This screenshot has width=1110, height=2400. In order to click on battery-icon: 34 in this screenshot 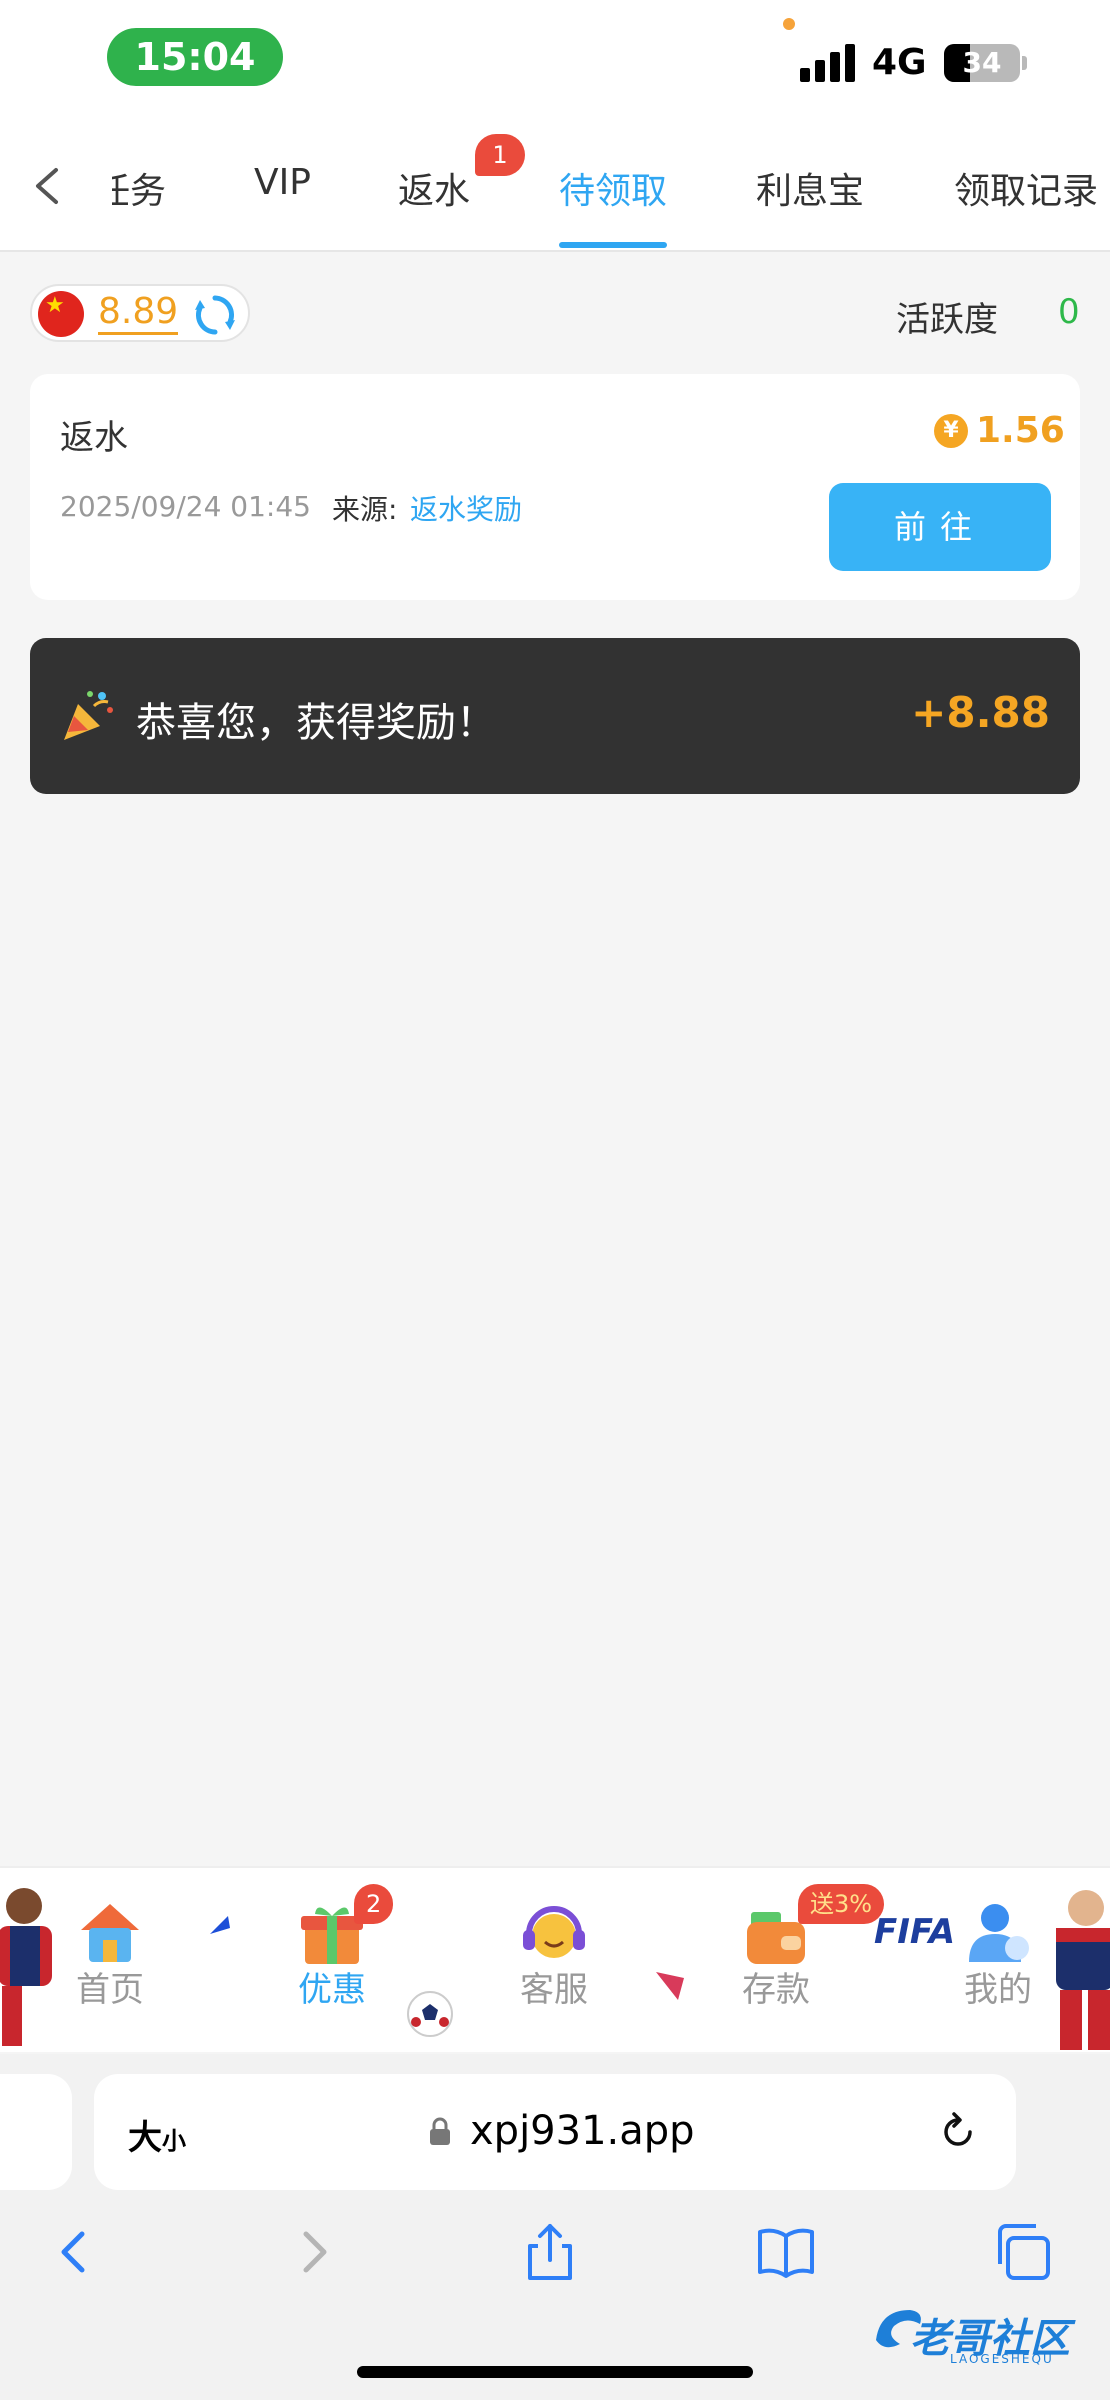, I will do `click(982, 63)`.